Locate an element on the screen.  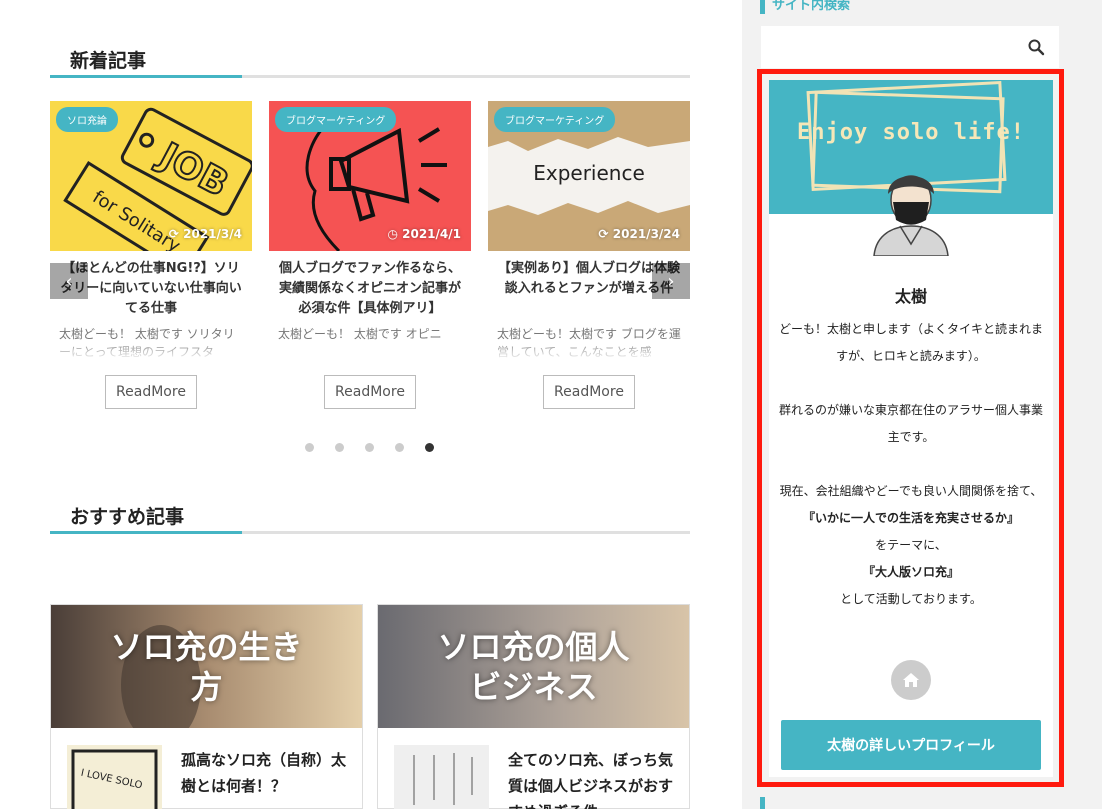
post-date: ⟳ 2021/3/24 is located at coordinates (639, 234).